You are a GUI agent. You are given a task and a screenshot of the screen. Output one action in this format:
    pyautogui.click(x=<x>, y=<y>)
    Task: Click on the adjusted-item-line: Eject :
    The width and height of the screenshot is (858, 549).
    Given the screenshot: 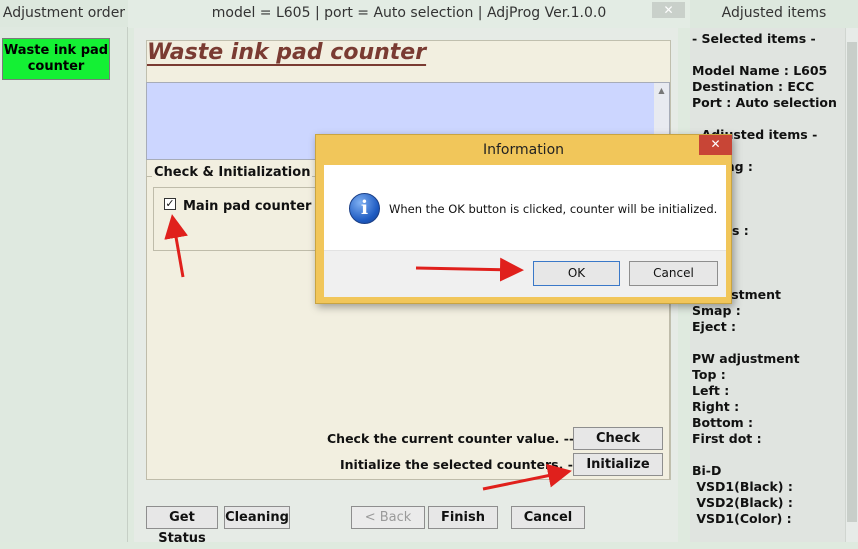 What is the action you would take?
    pyautogui.click(x=714, y=326)
    